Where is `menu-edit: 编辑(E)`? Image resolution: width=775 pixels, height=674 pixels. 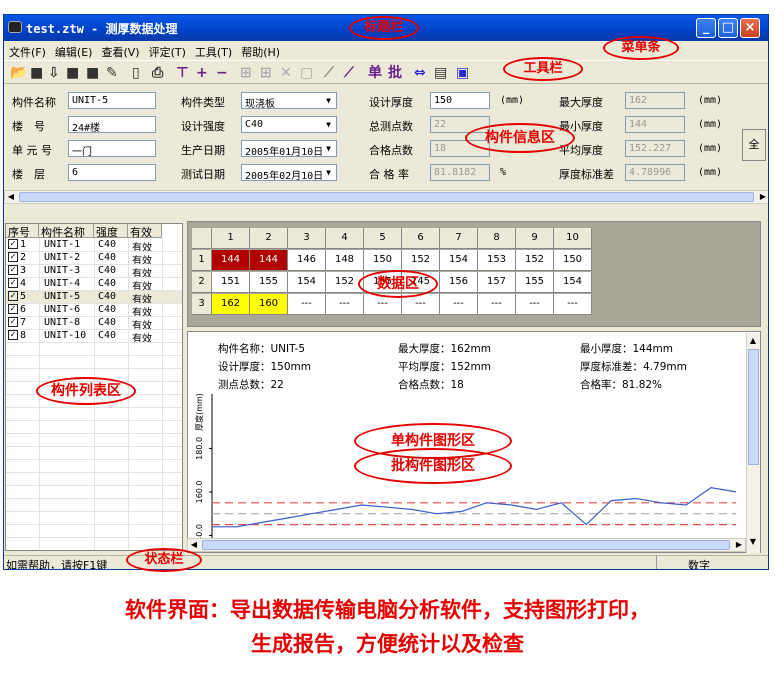
menu-edit: 编辑(E) is located at coordinates (73, 50).